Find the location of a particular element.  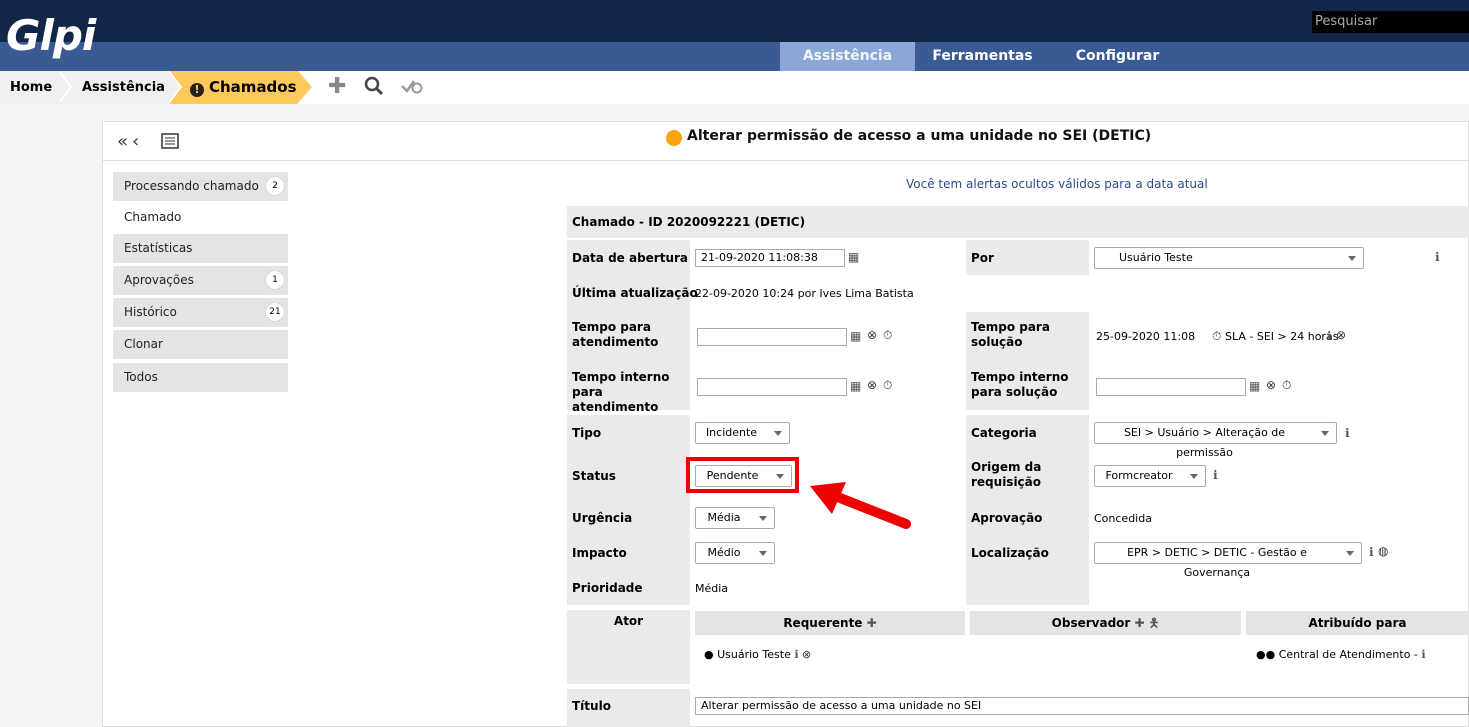

tab-processando-chamado: Processando chamado 2 is located at coordinates (200, 186).